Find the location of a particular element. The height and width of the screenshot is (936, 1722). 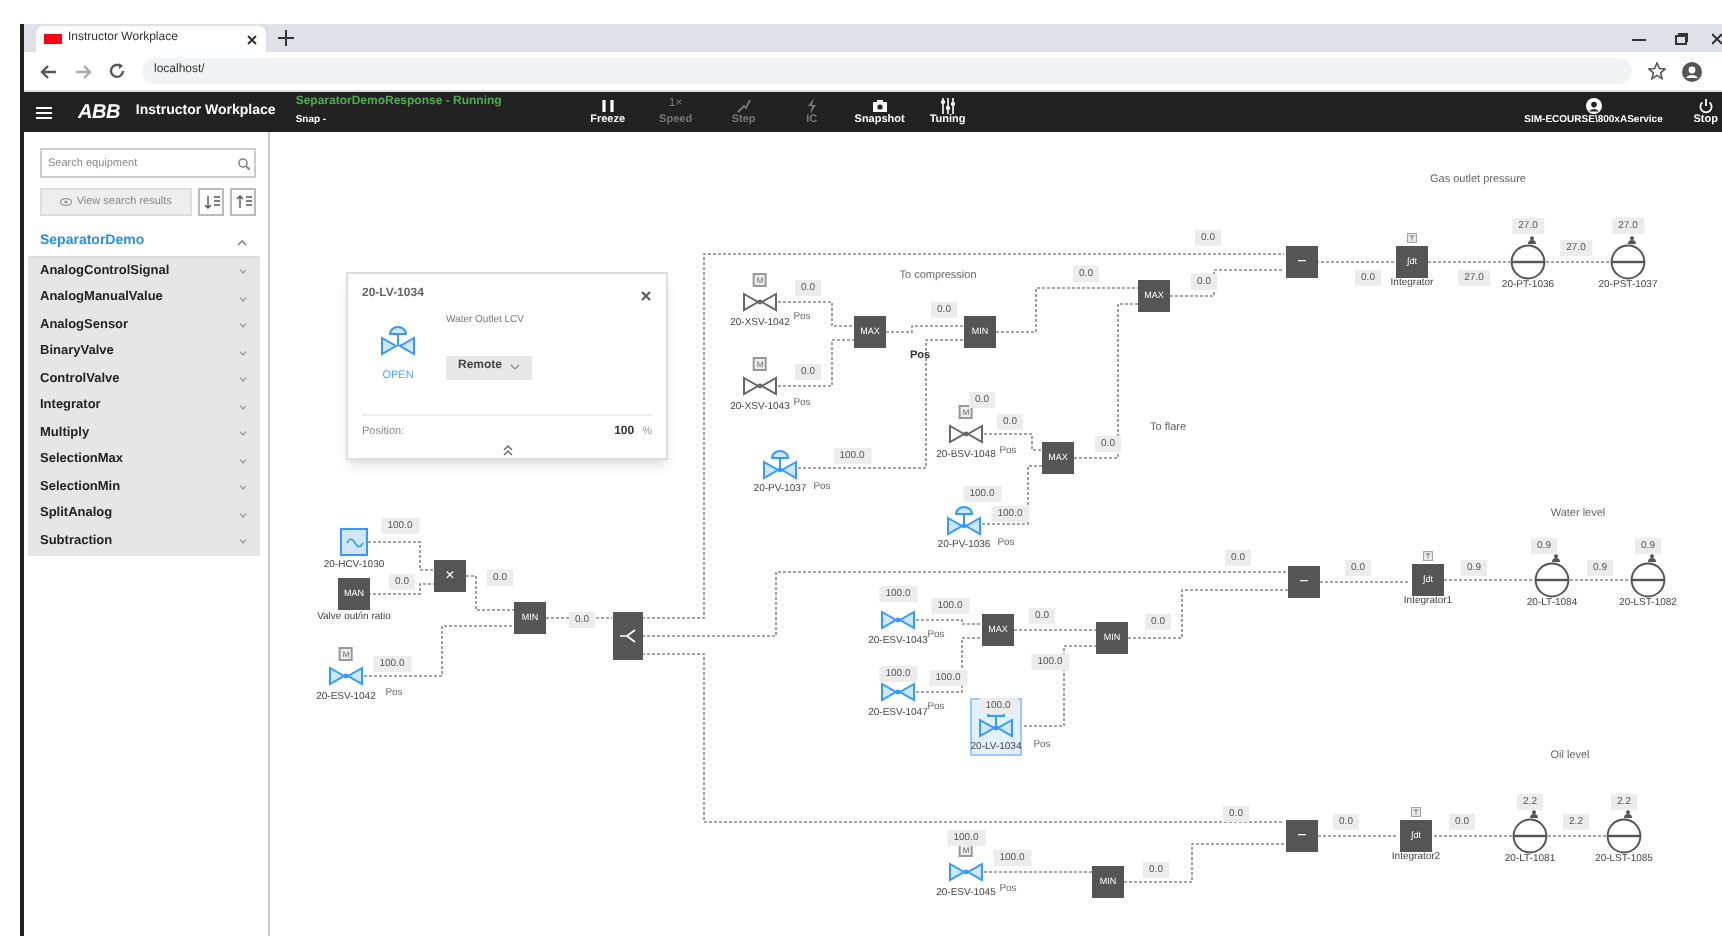

user-icon is located at coordinates (1593, 106).